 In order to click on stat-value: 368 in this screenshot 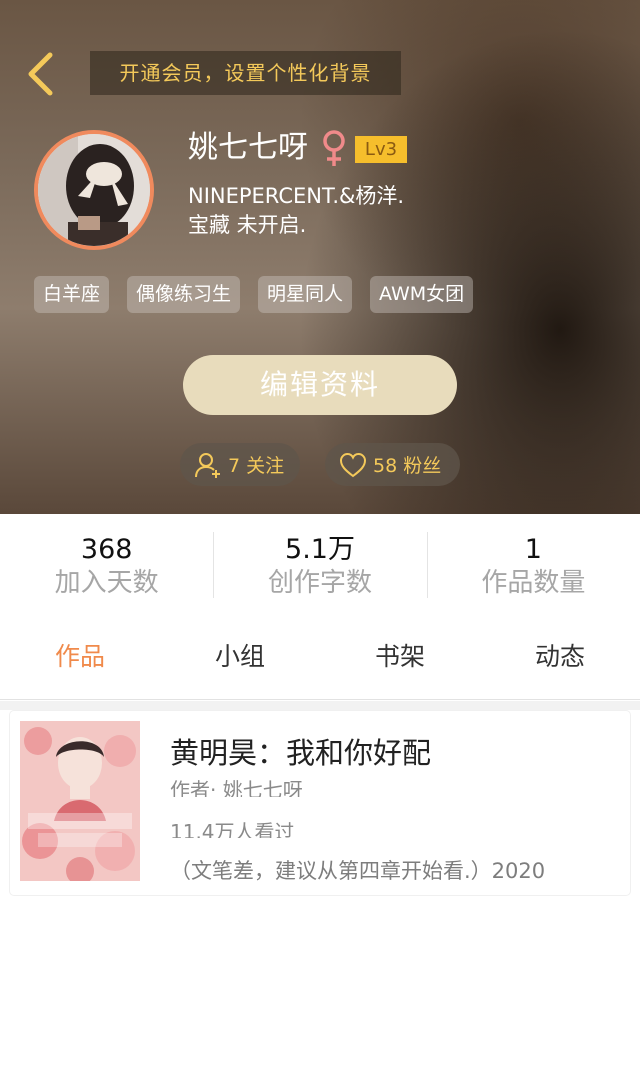, I will do `click(106, 549)`.